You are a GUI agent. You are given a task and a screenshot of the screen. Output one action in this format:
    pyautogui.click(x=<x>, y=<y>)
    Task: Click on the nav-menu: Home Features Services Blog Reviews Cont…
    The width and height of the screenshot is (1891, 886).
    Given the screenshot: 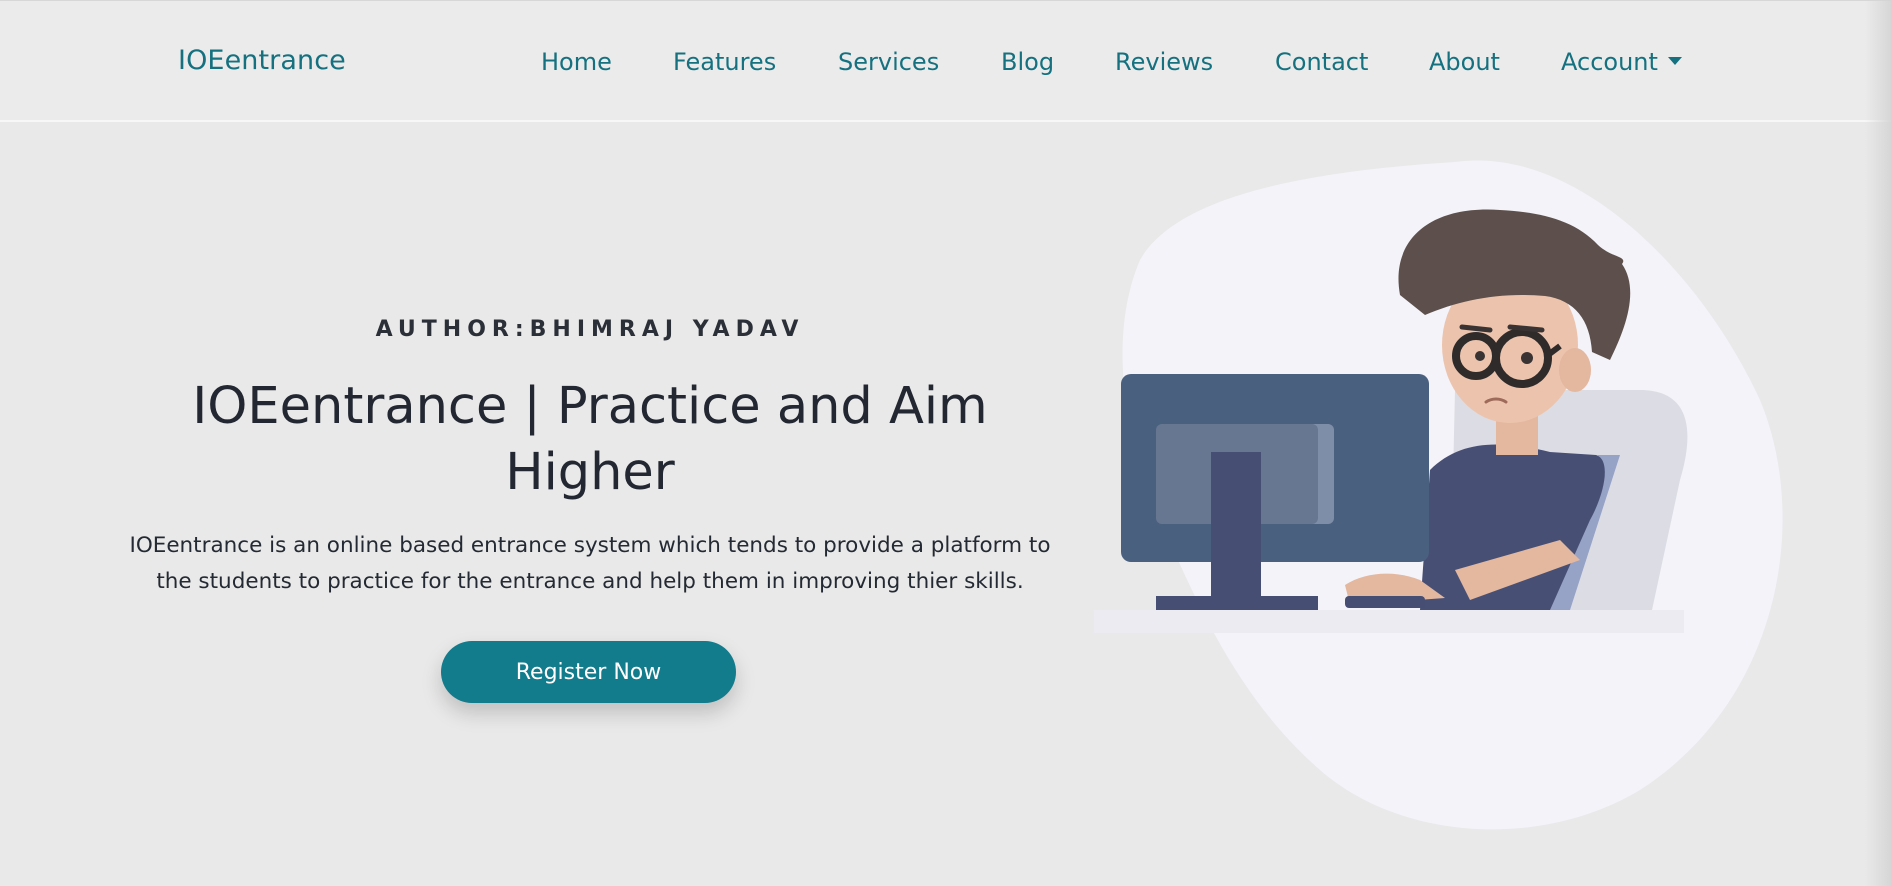 What is the action you would take?
    pyautogui.click(x=945, y=66)
    